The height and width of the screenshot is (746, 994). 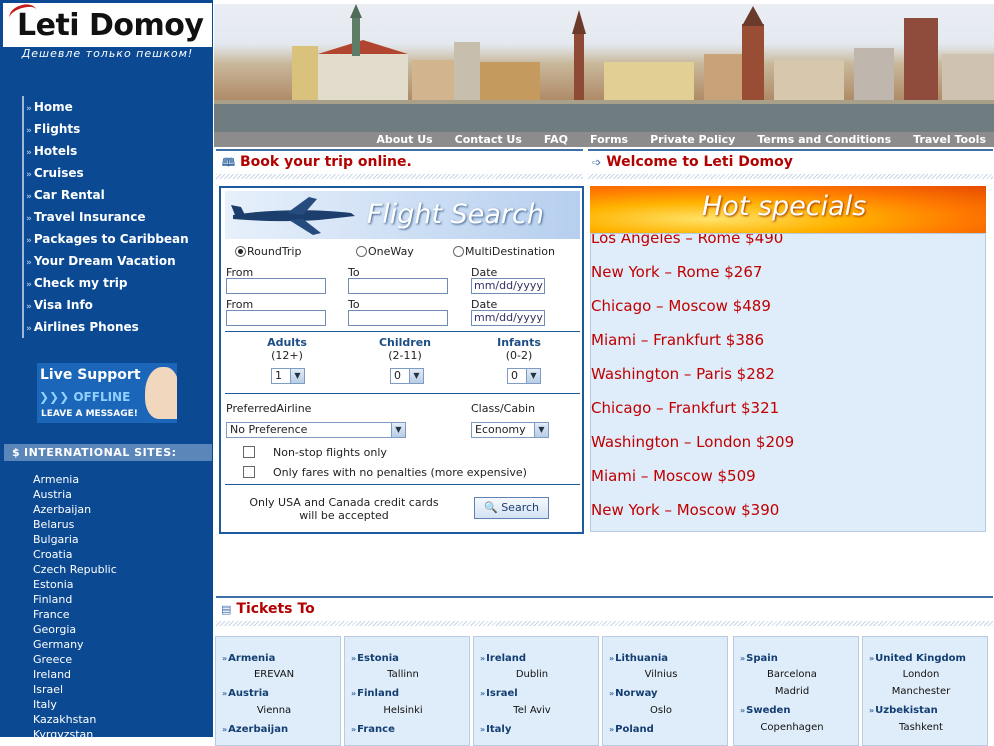 What do you see at coordinates (633, 693) in the screenshot?
I see `ticket-country-link: »Norway` at bounding box center [633, 693].